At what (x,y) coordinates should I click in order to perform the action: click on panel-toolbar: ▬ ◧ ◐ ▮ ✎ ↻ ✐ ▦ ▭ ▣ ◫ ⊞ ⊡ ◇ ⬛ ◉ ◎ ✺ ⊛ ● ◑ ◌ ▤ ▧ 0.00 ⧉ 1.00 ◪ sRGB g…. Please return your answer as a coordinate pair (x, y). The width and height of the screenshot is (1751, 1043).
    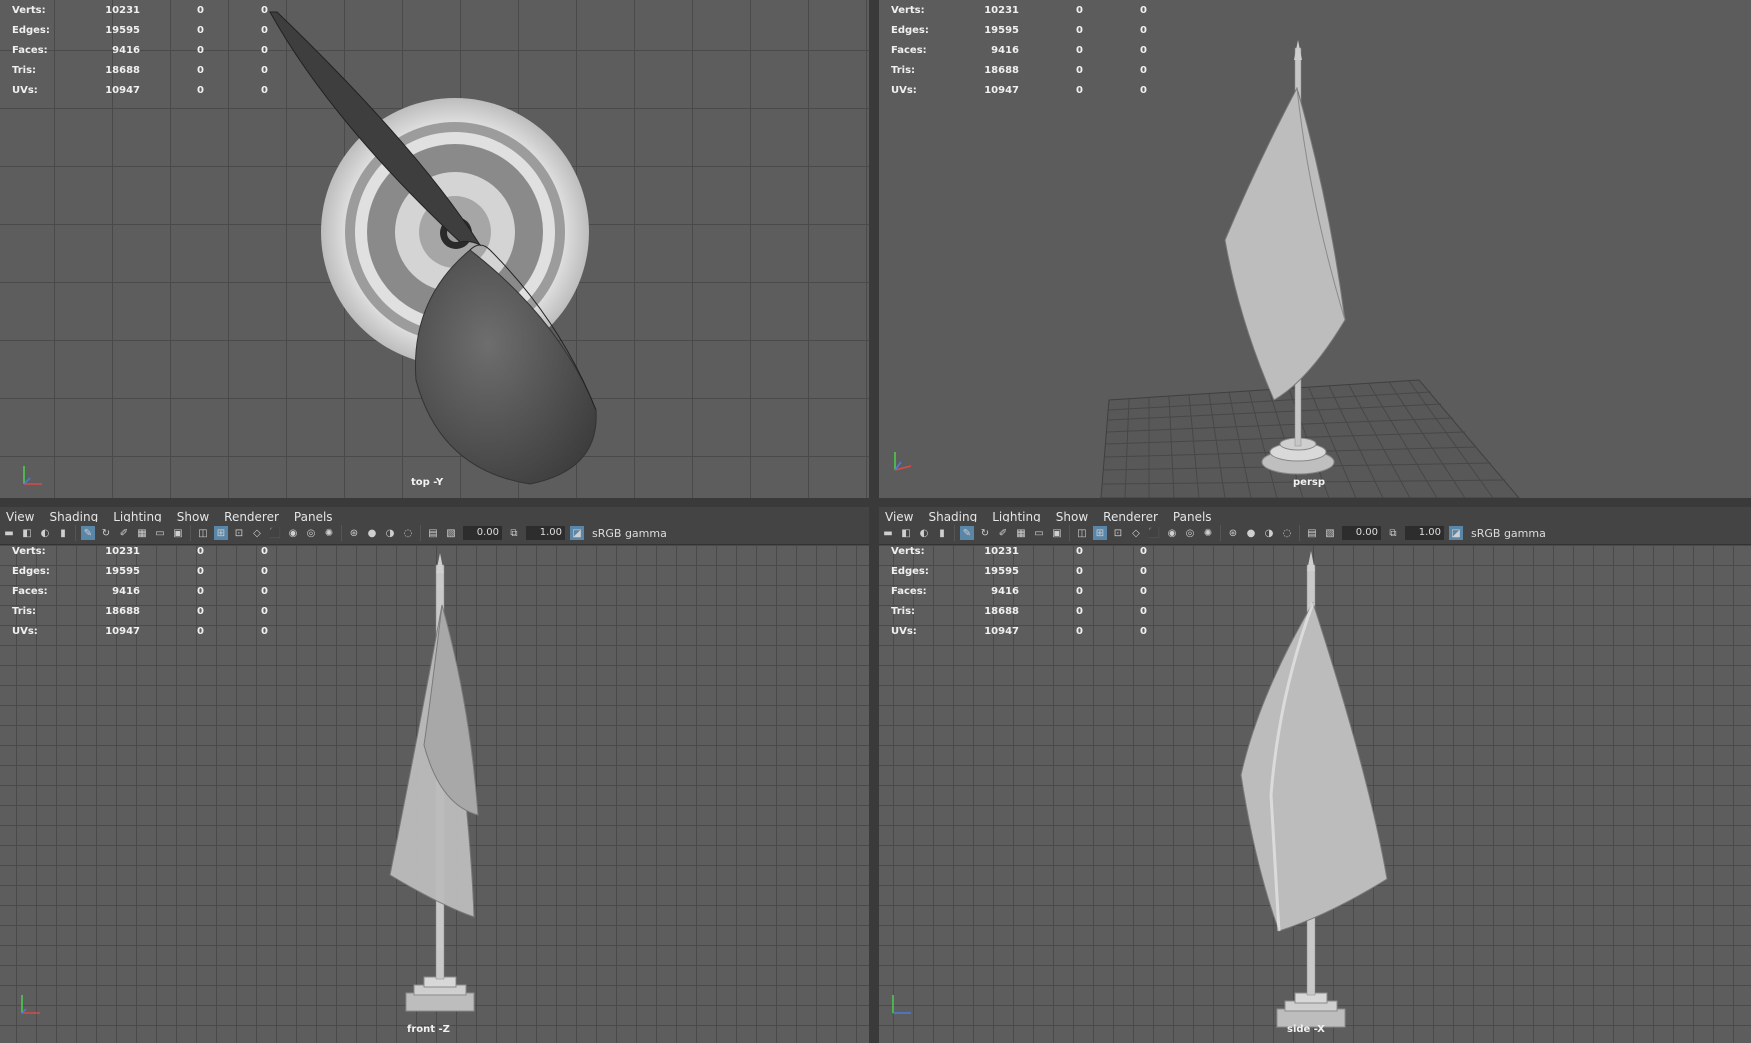
    Looking at the image, I should click on (1315, 533).